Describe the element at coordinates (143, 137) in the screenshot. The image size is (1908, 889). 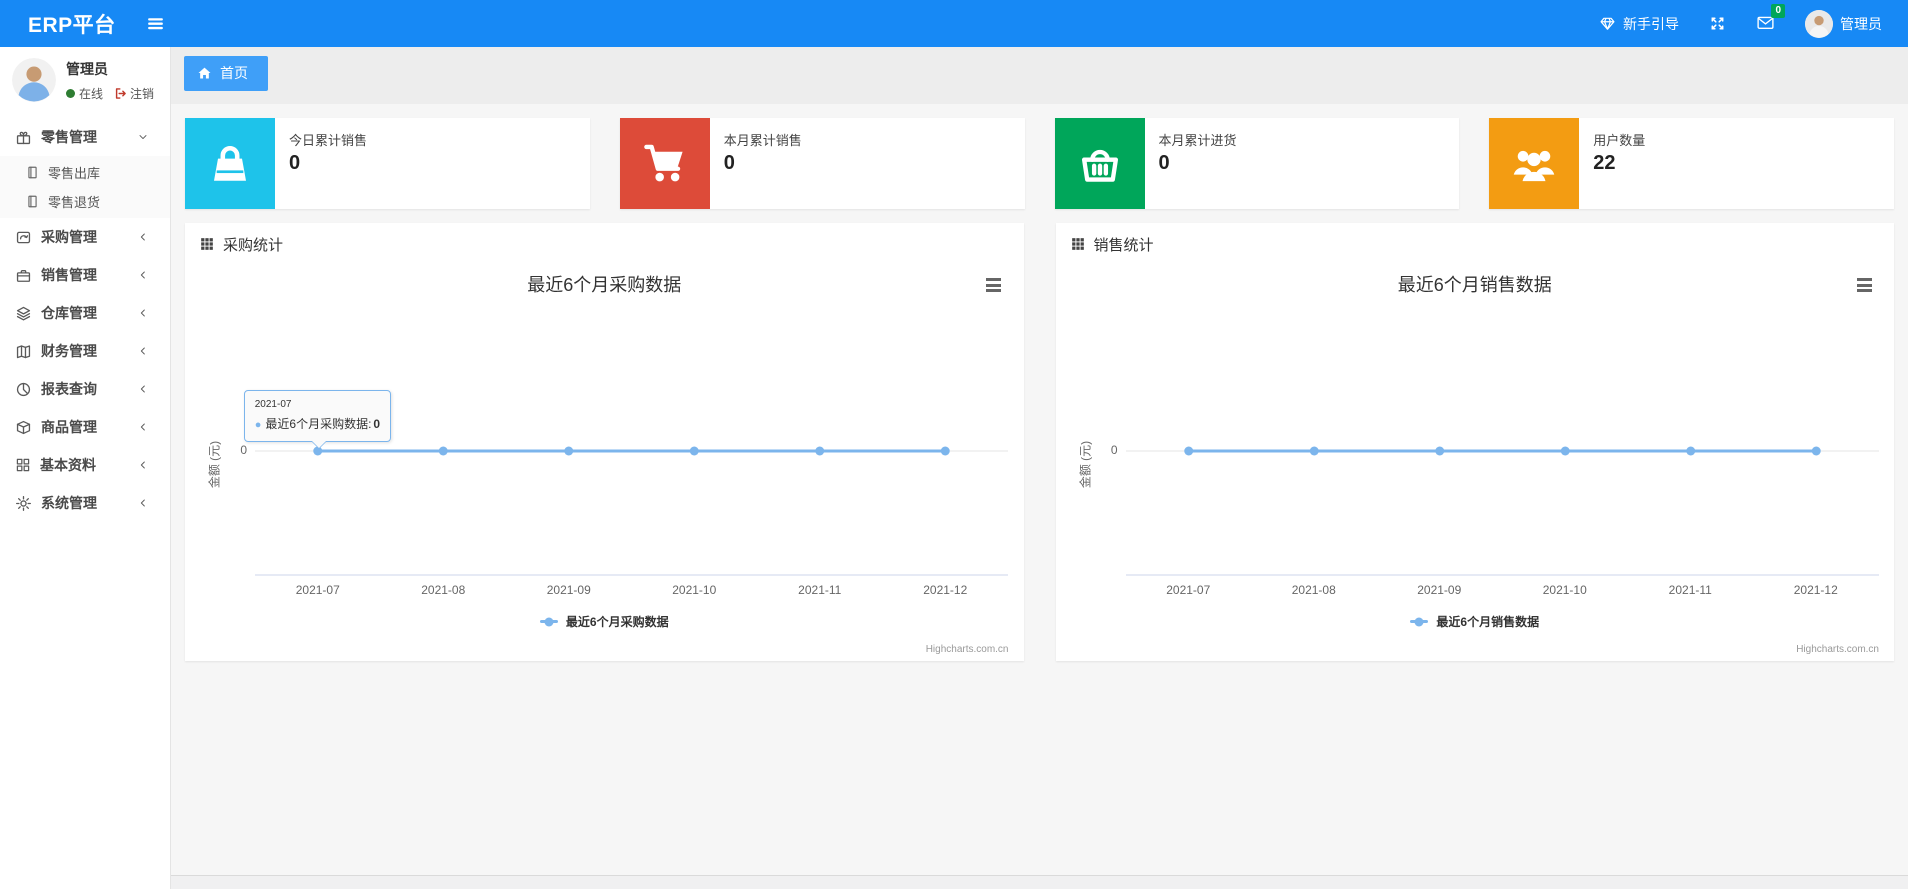
I see `chevron-down-icon` at that location.